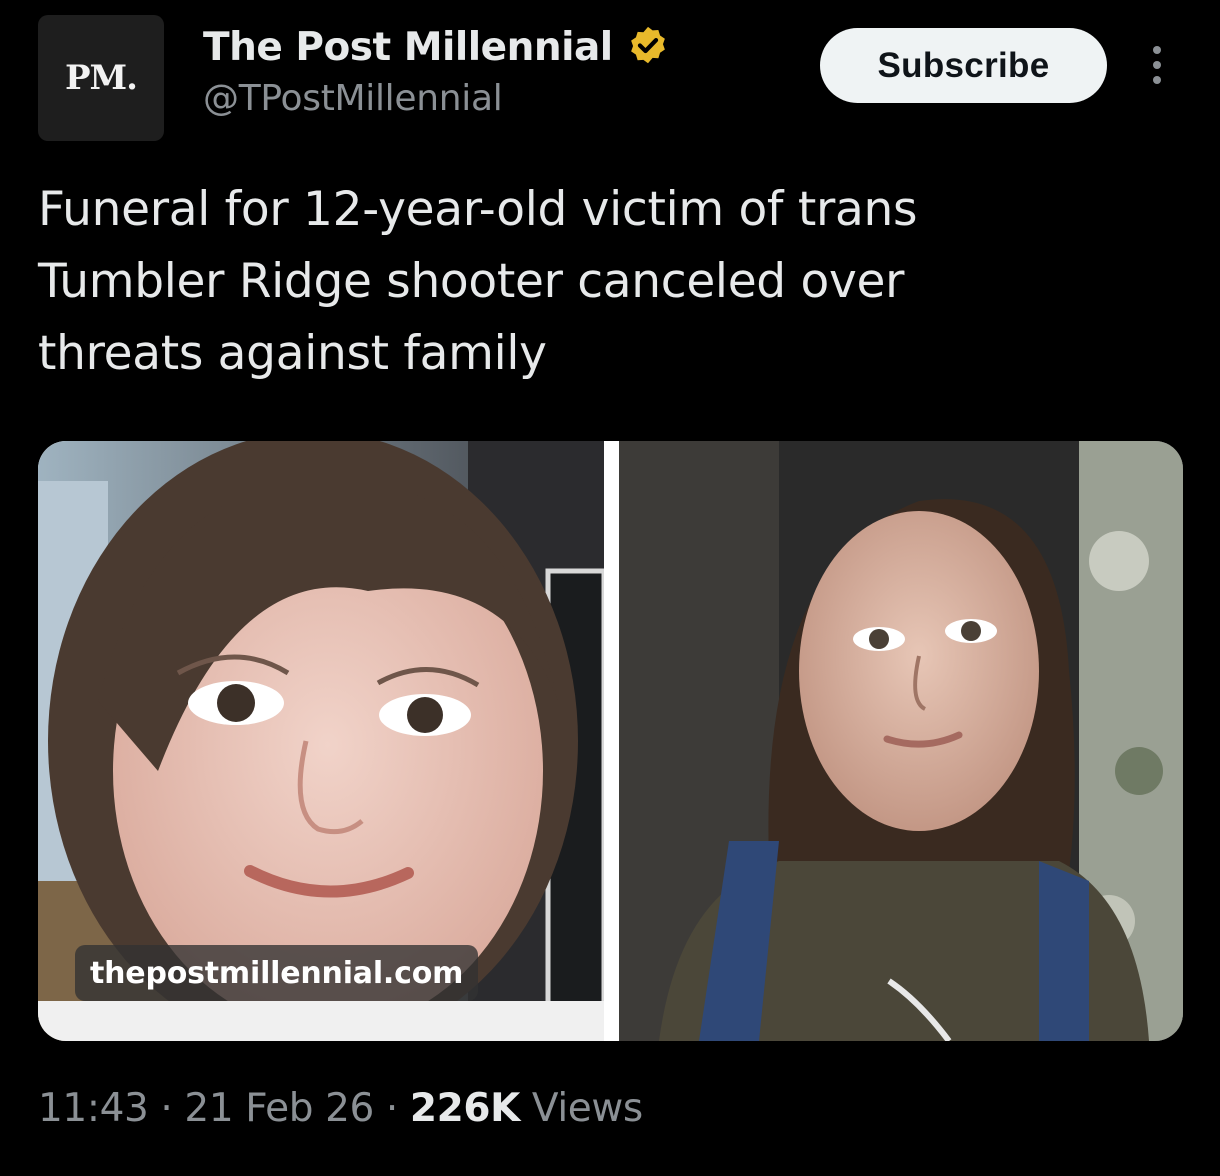  What do you see at coordinates (647, 45) in the screenshot?
I see `verified-badge-icon` at bounding box center [647, 45].